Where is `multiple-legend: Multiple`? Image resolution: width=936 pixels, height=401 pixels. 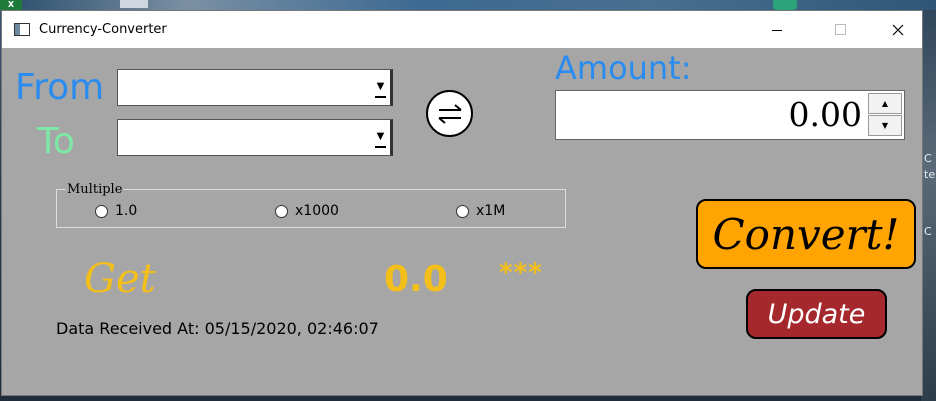 multiple-legend: Multiple is located at coordinates (95, 189).